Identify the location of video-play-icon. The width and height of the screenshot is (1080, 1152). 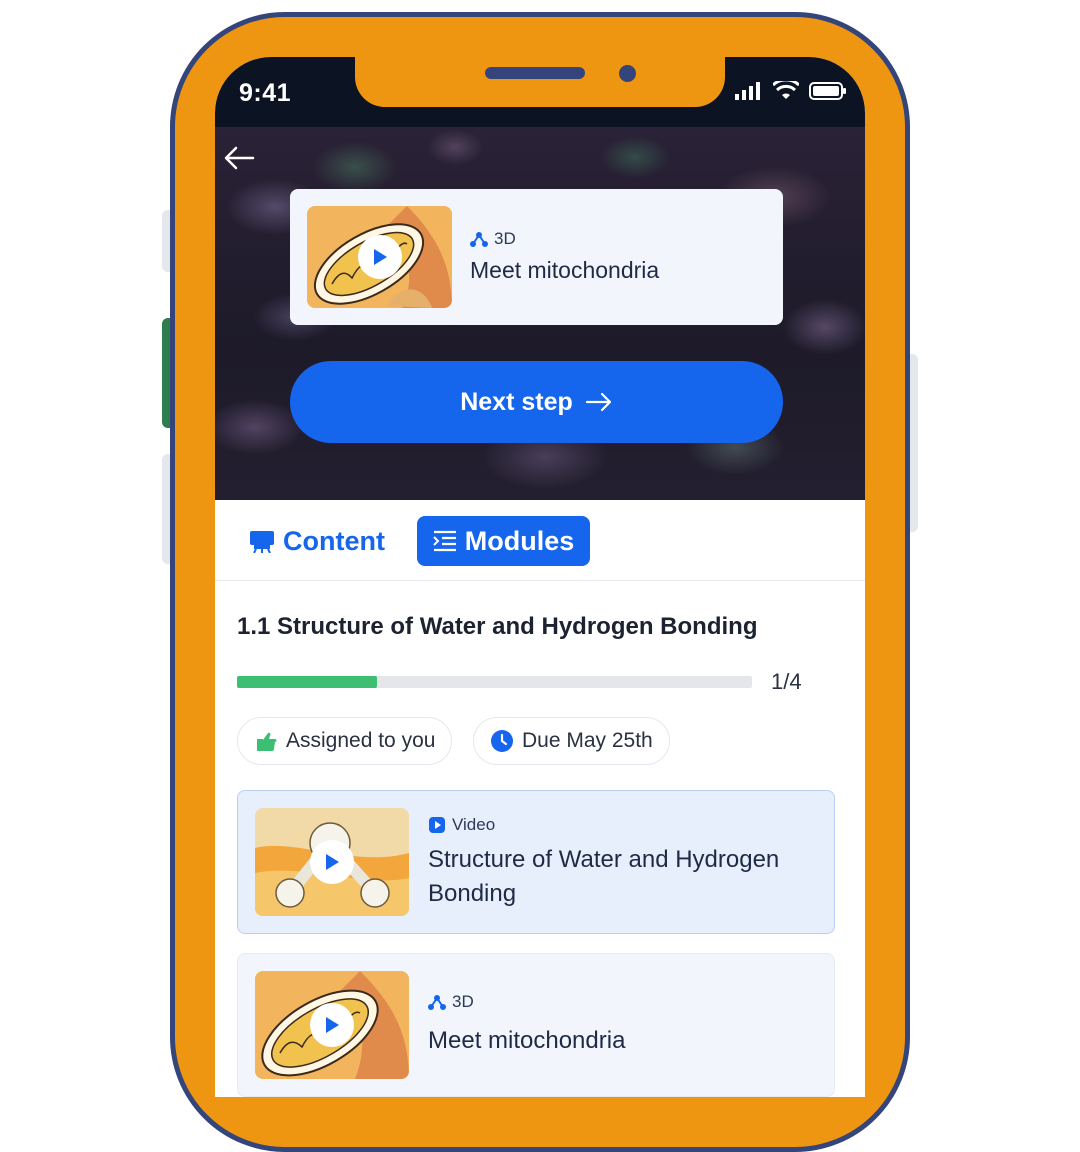
(437, 825).